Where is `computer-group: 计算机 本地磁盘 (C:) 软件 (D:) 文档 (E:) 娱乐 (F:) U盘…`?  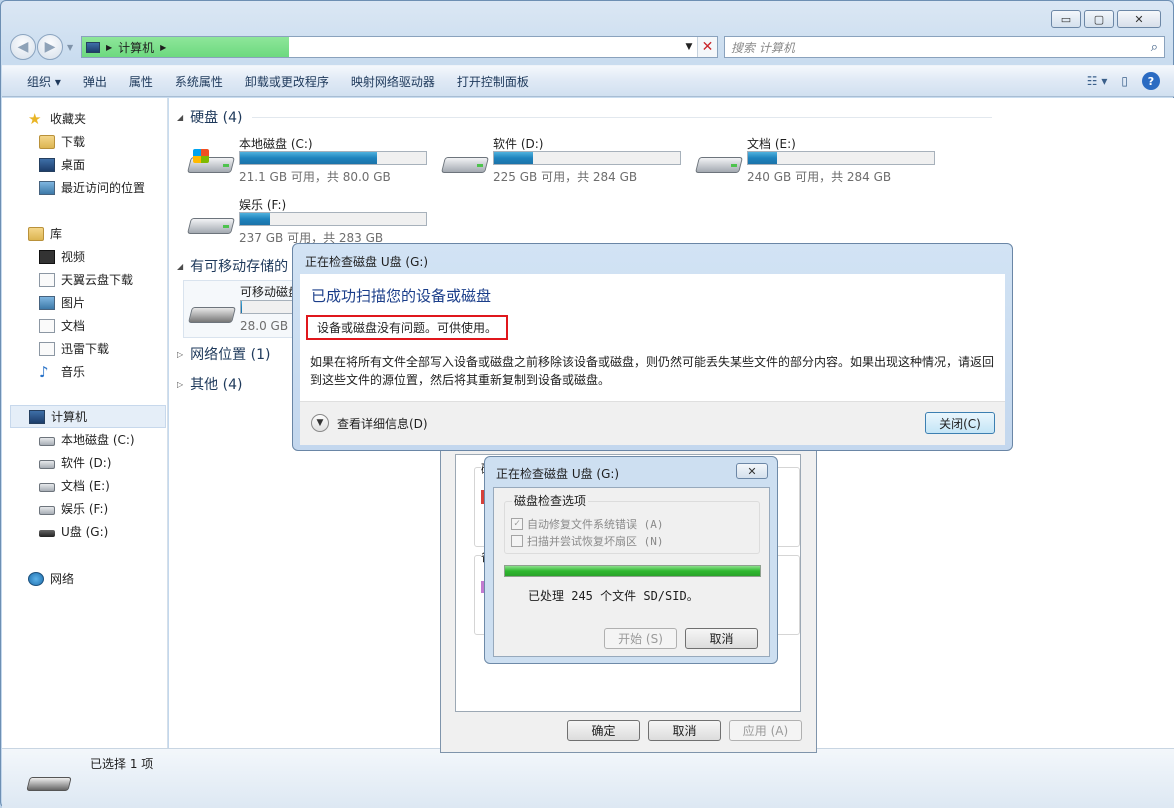
computer-group: 计算机 本地磁盘 (C:) 软件 (D:) 文档 (E:) 娱乐 (F:) U盘… is located at coordinates (85, 474).